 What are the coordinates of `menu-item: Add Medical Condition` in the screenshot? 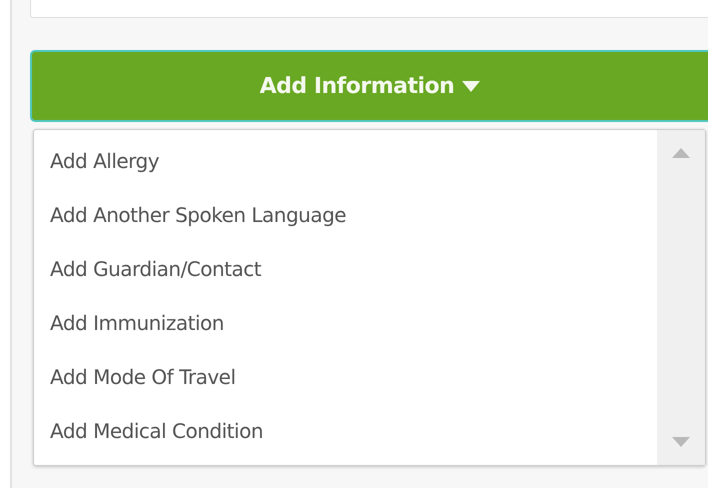 It's located at (345, 431).